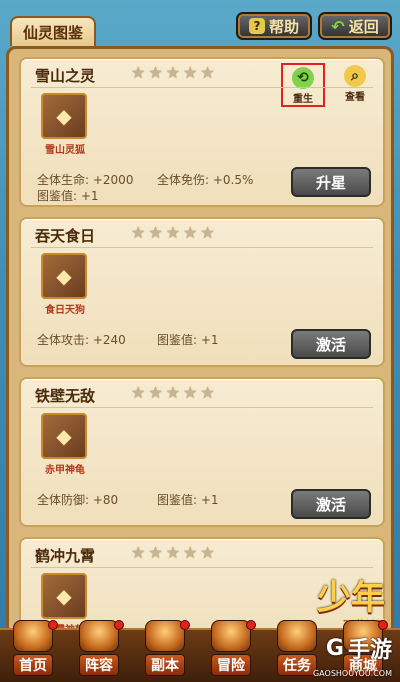  What do you see at coordinates (64, 116) in the screenshot?
I see `portrait-fox-icon: ◆` at bounding box center [64, 116].